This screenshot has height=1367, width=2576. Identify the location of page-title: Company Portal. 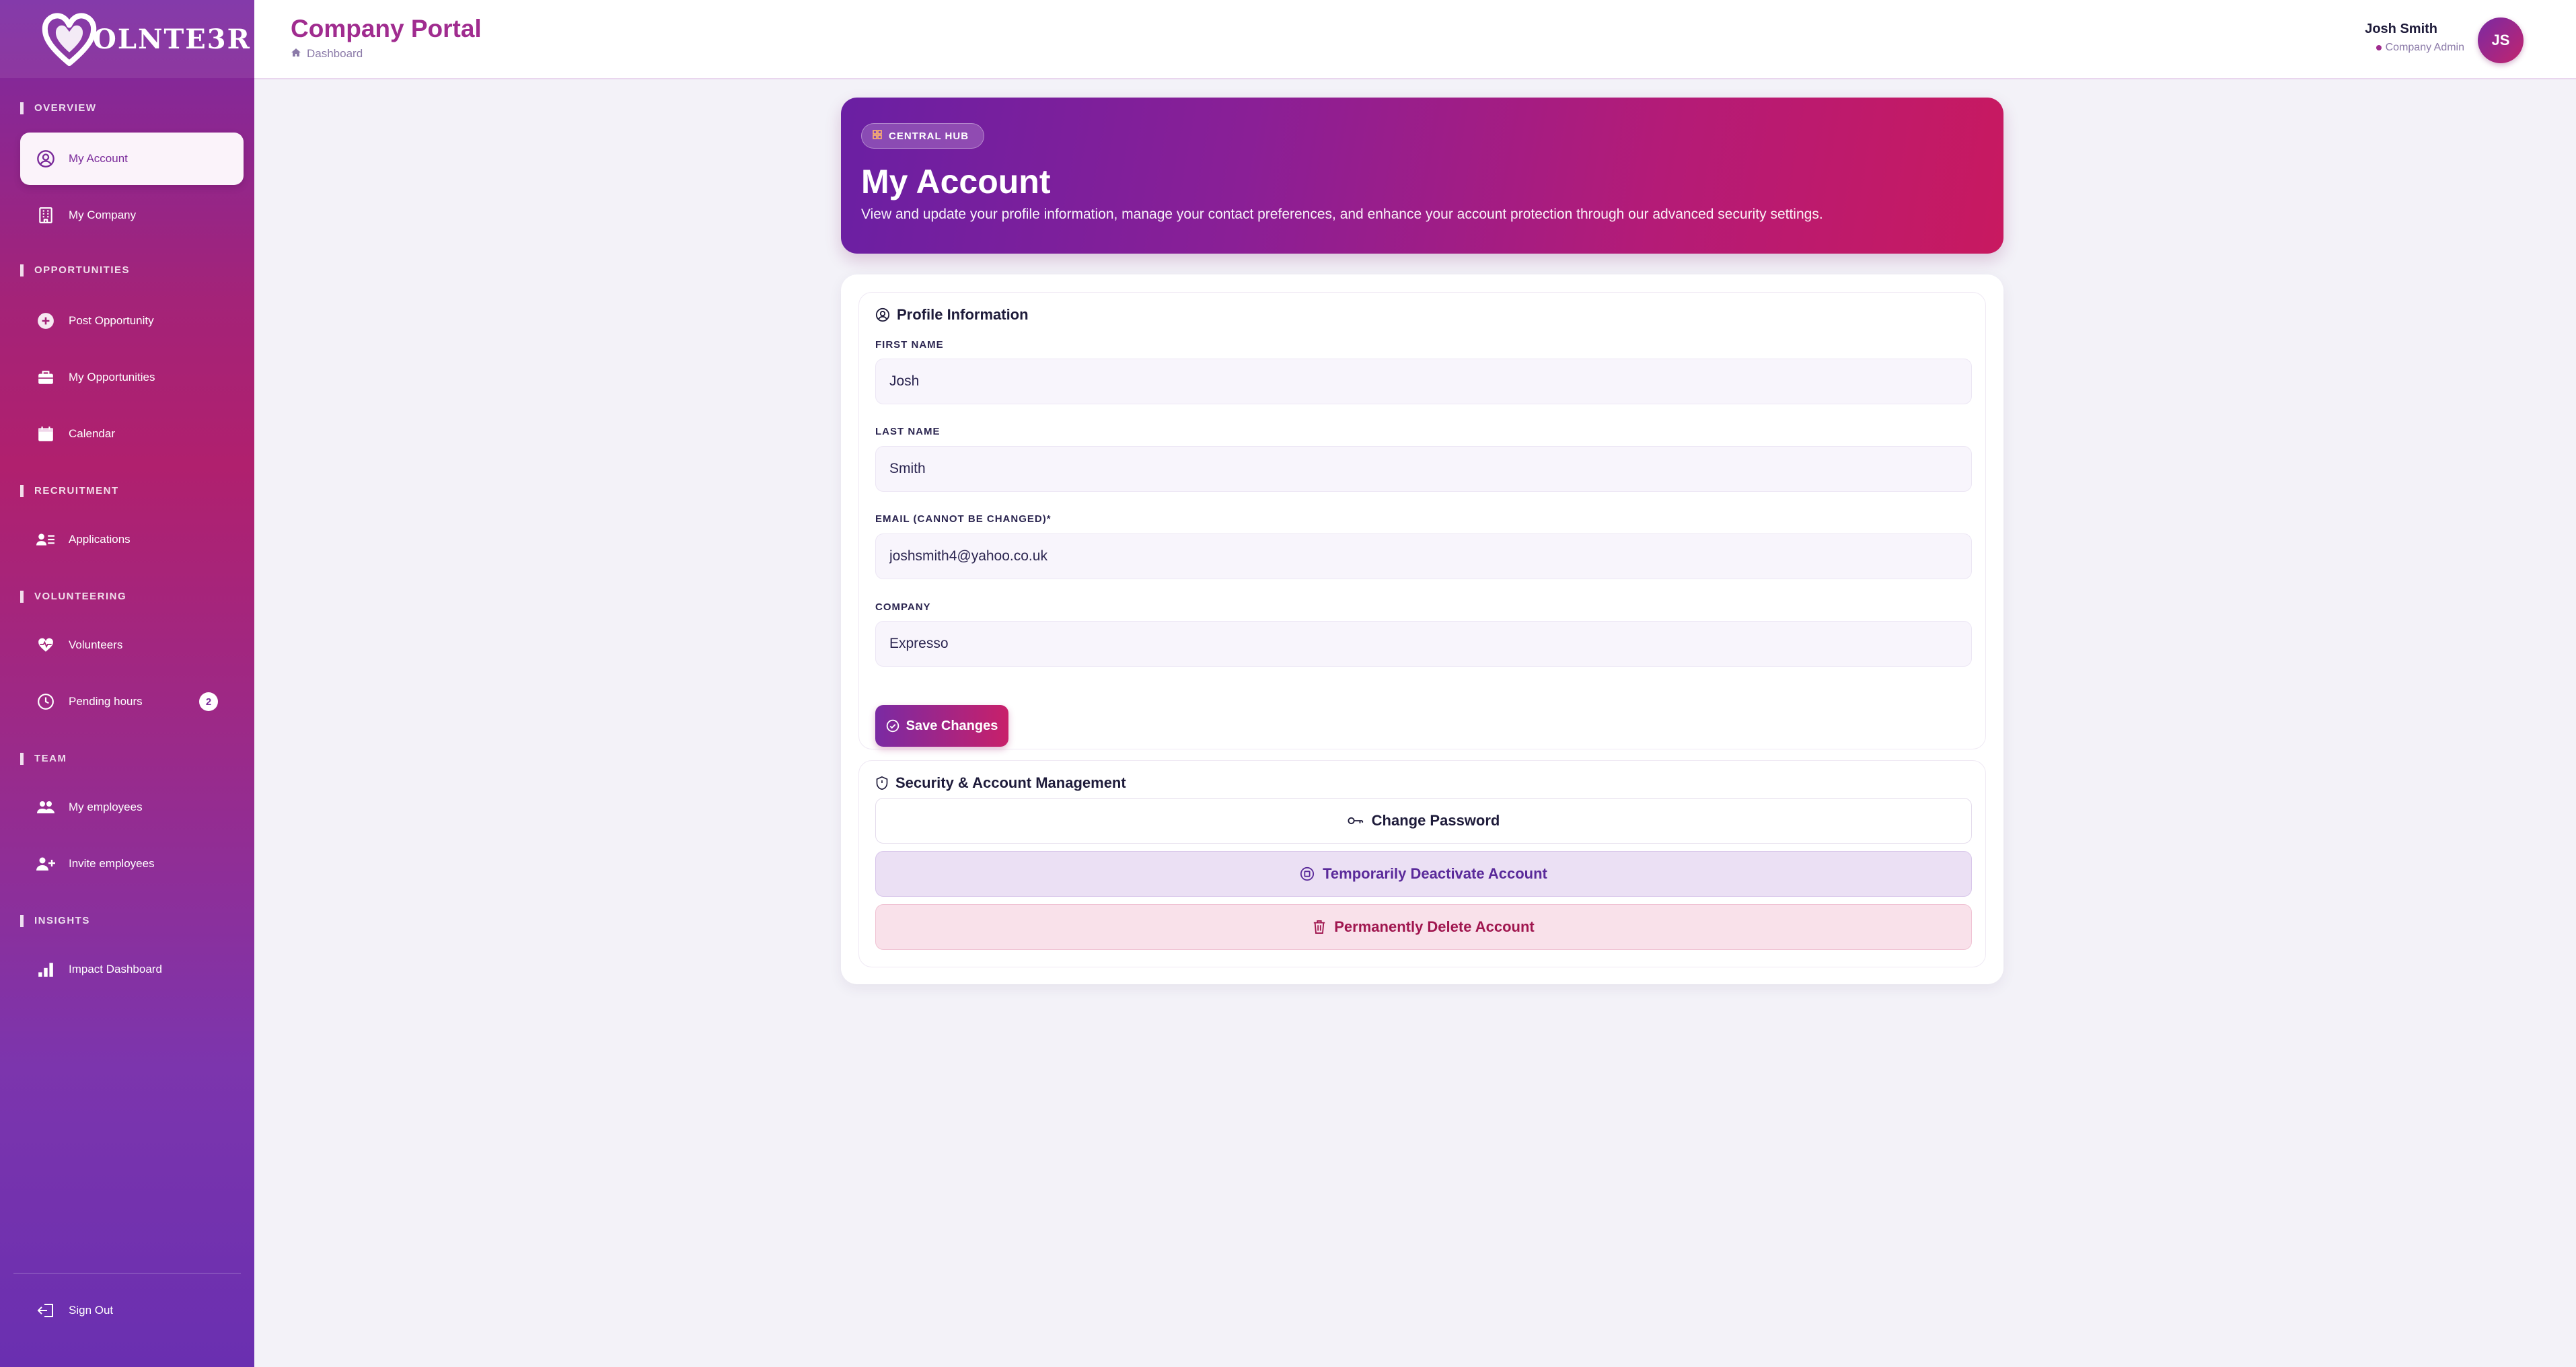
(386, 29).